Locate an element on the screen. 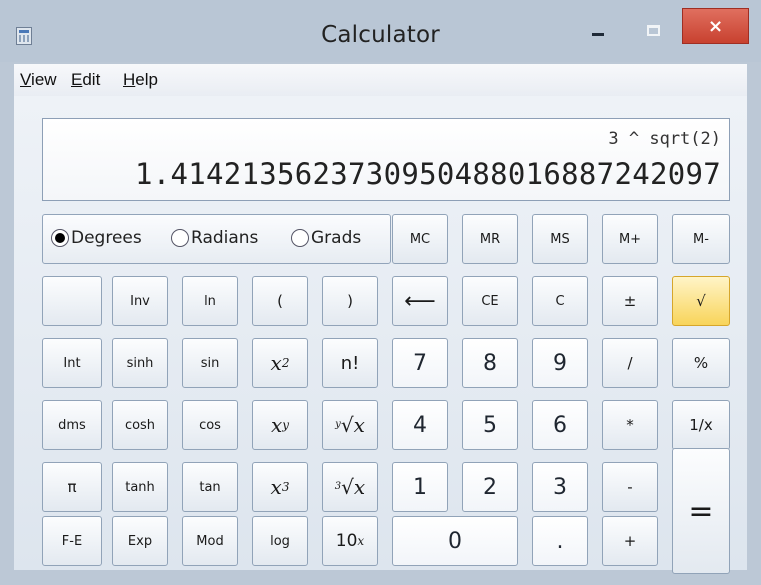 The image size is (761, 585). open-paren-button: ( is located at coordinates (280, 301).